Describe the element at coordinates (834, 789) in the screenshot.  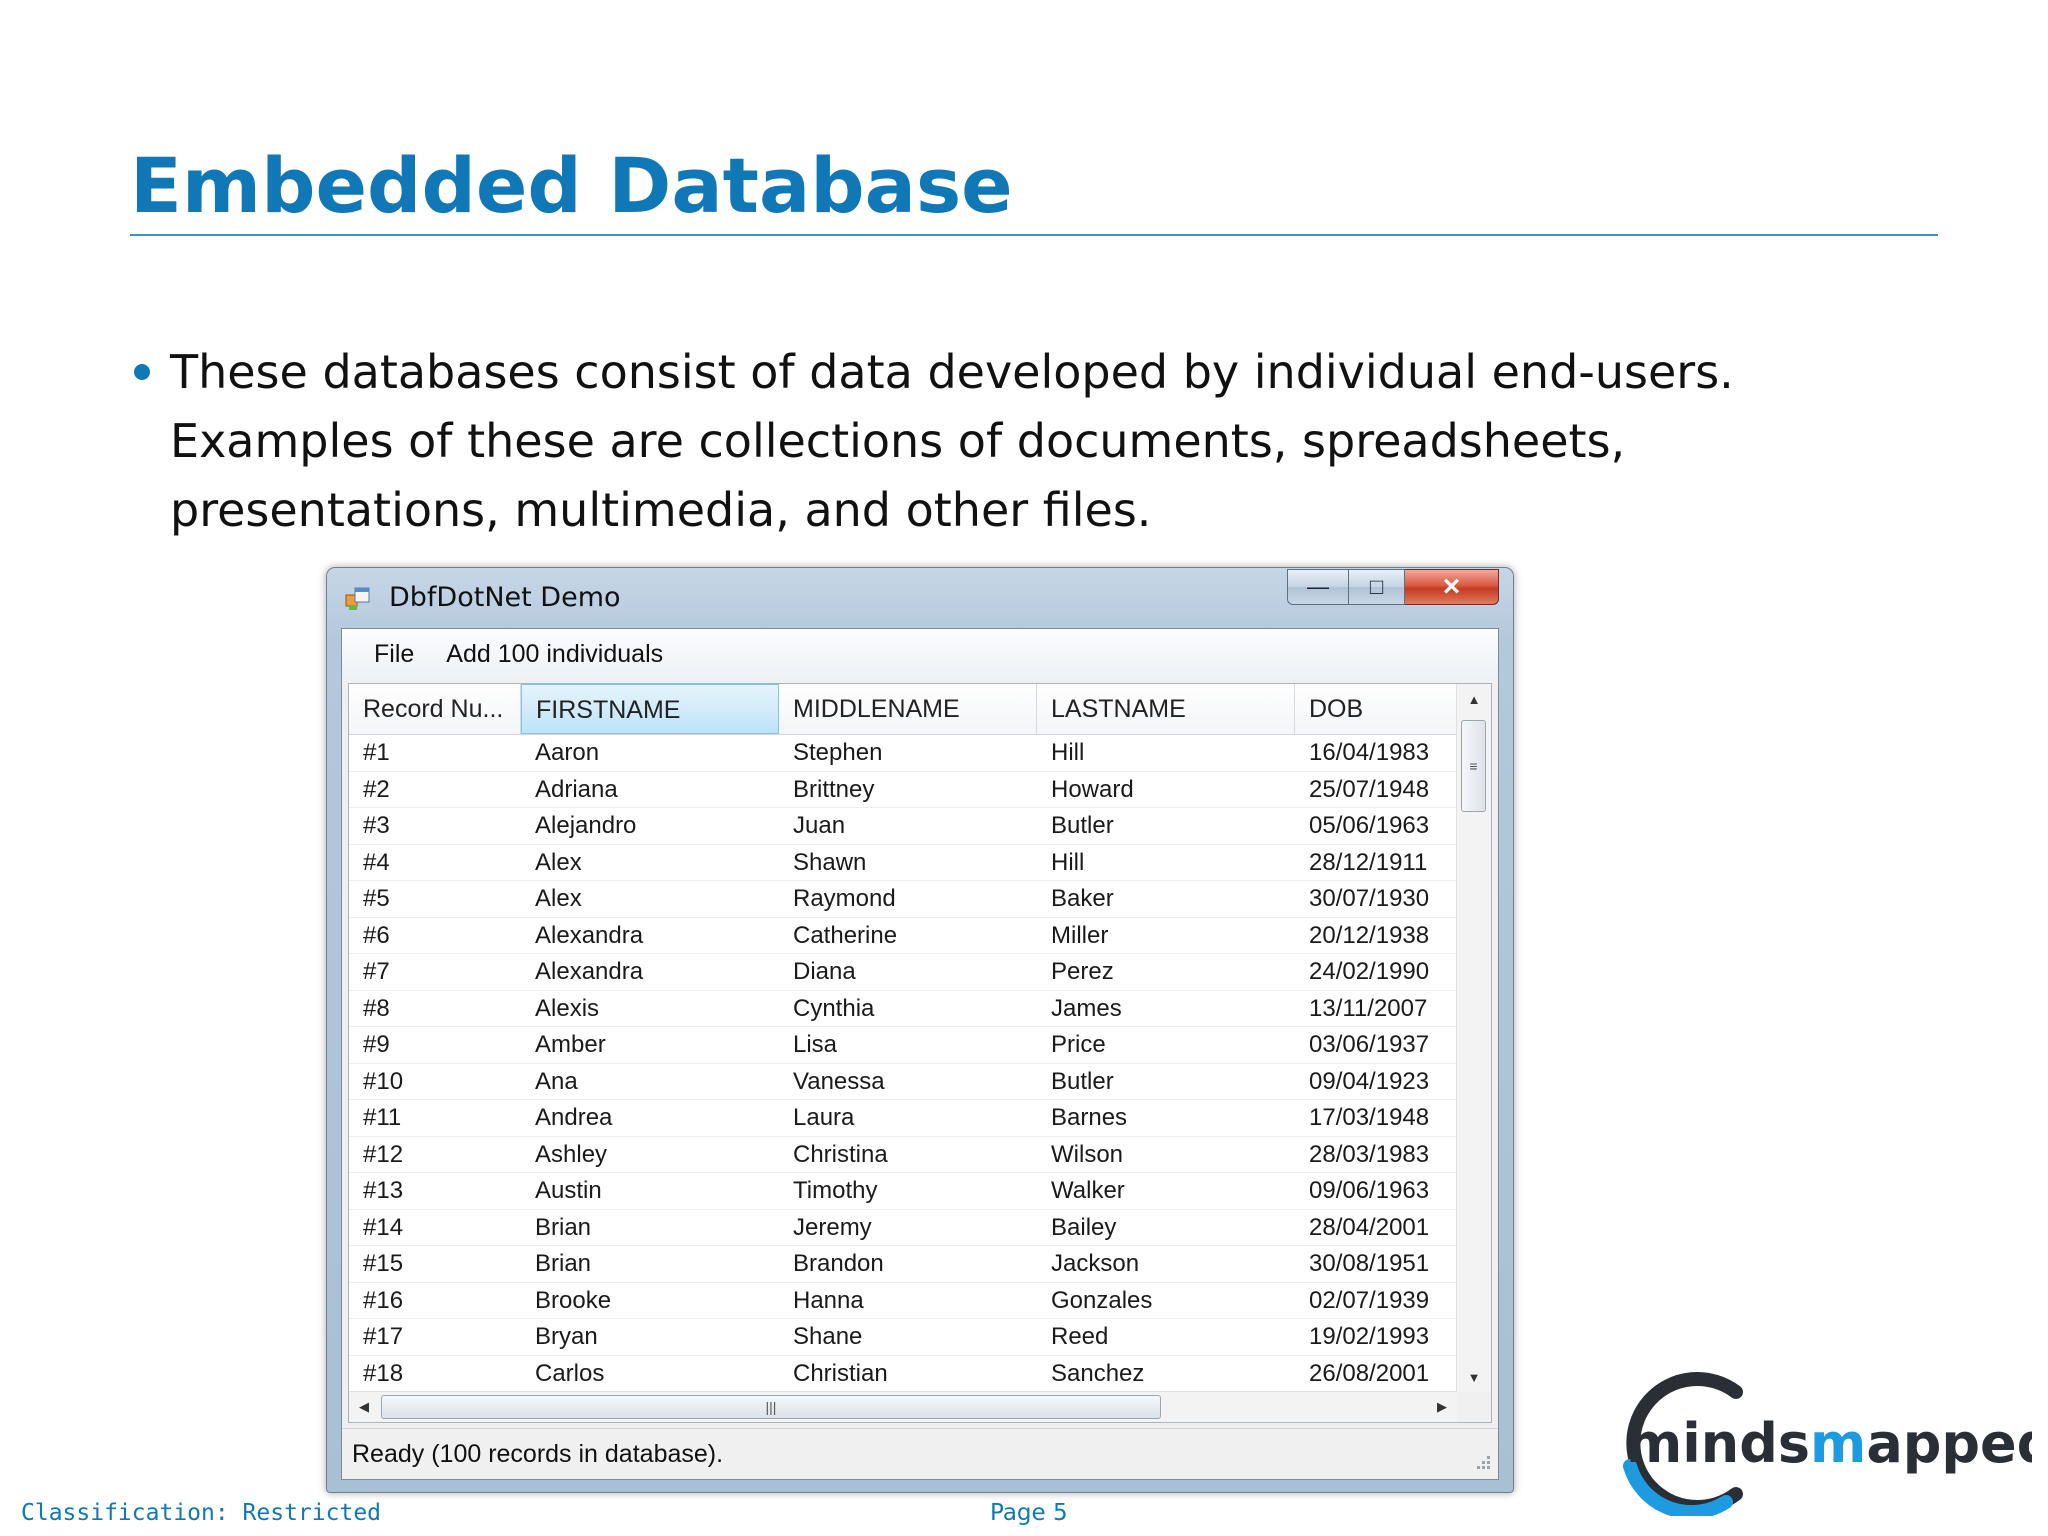
I see `table-cell: Brittney` at that location.